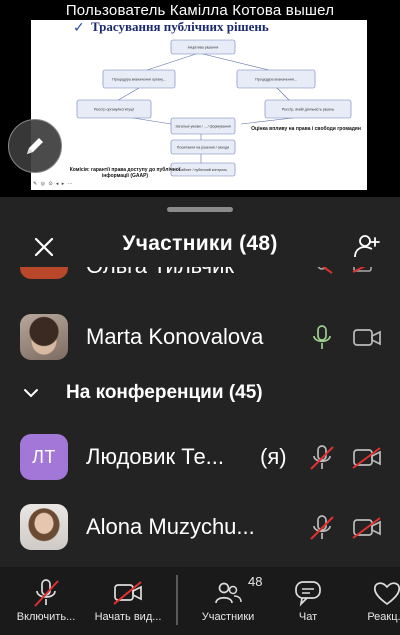 The height and width of the screenshot is (635, 400). Describe the element at coordinates (386, 594) in the screenshot. I see `heart-icon` at that location.